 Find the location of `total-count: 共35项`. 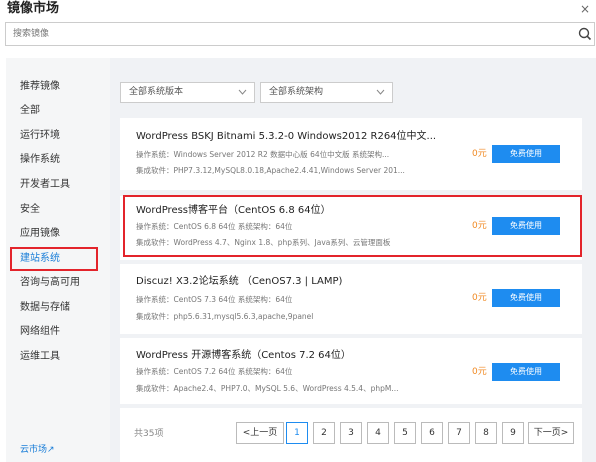

total-count: 共35项 is located at coordinates (149, 434).